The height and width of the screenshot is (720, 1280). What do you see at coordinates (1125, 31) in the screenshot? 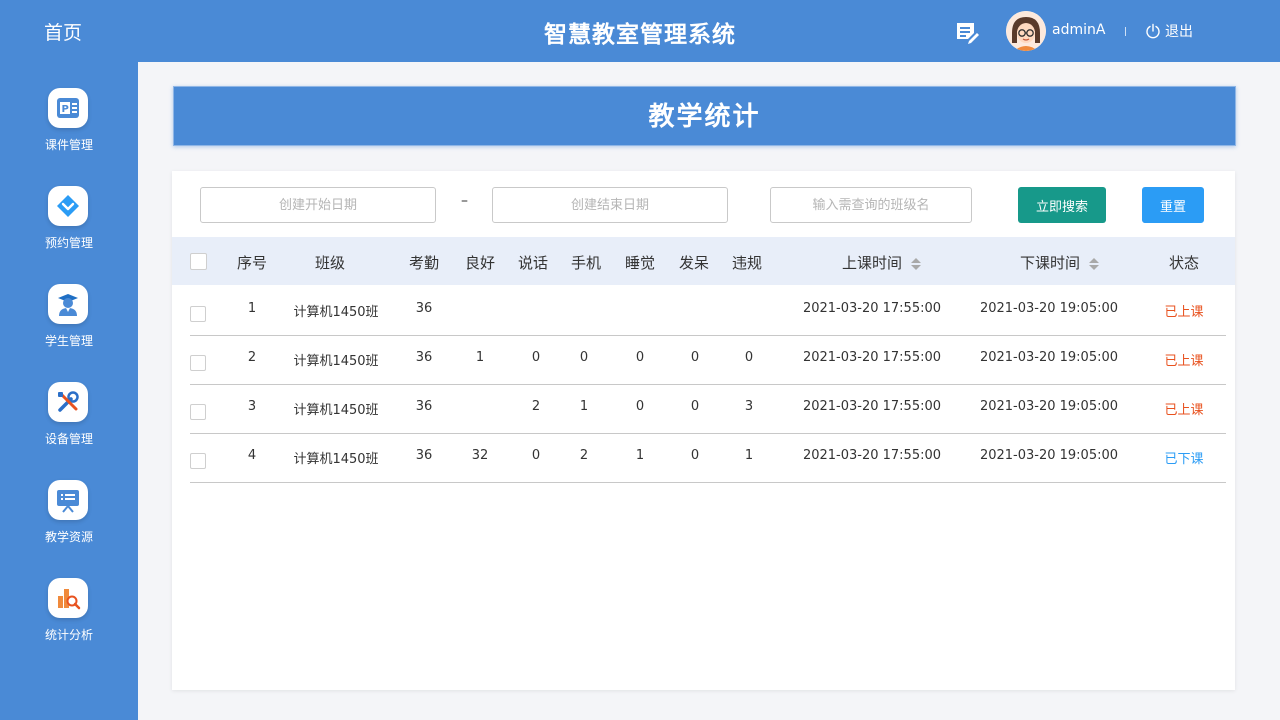
I see `header-divider` at bounding box center [1125, 31].